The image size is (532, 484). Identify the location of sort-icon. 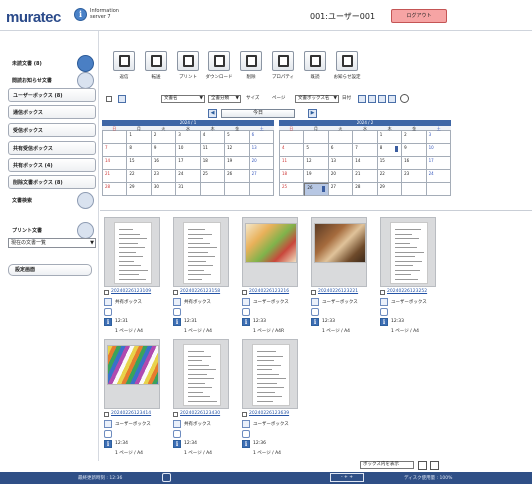
(362, 99).